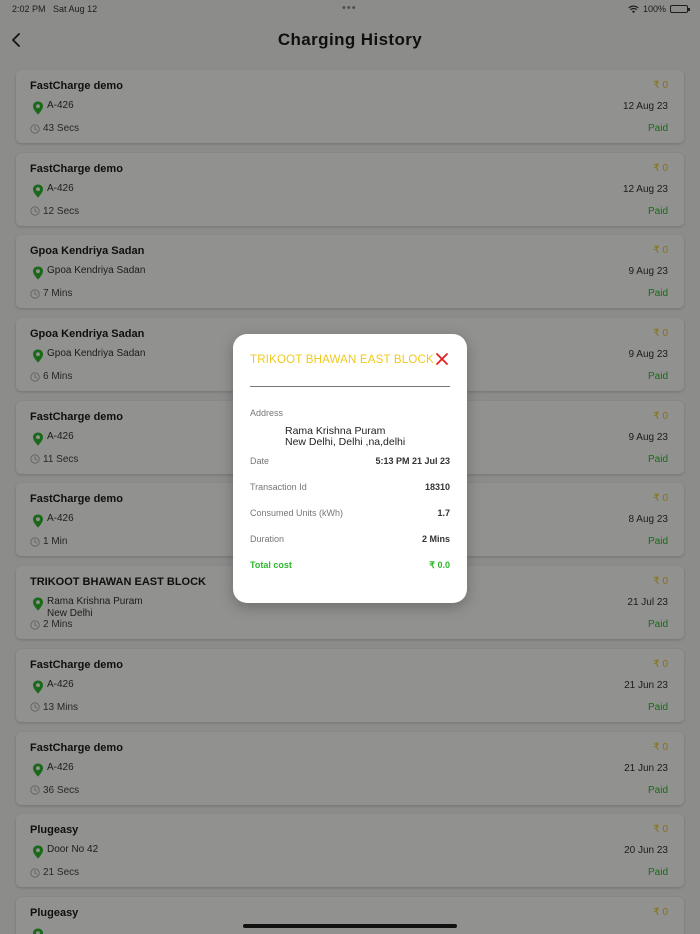  What do you see at coordinates (278, 487) in the screenshot?
I see `transaction-id-label: Transaction Id` at bounding box center [278, 487].